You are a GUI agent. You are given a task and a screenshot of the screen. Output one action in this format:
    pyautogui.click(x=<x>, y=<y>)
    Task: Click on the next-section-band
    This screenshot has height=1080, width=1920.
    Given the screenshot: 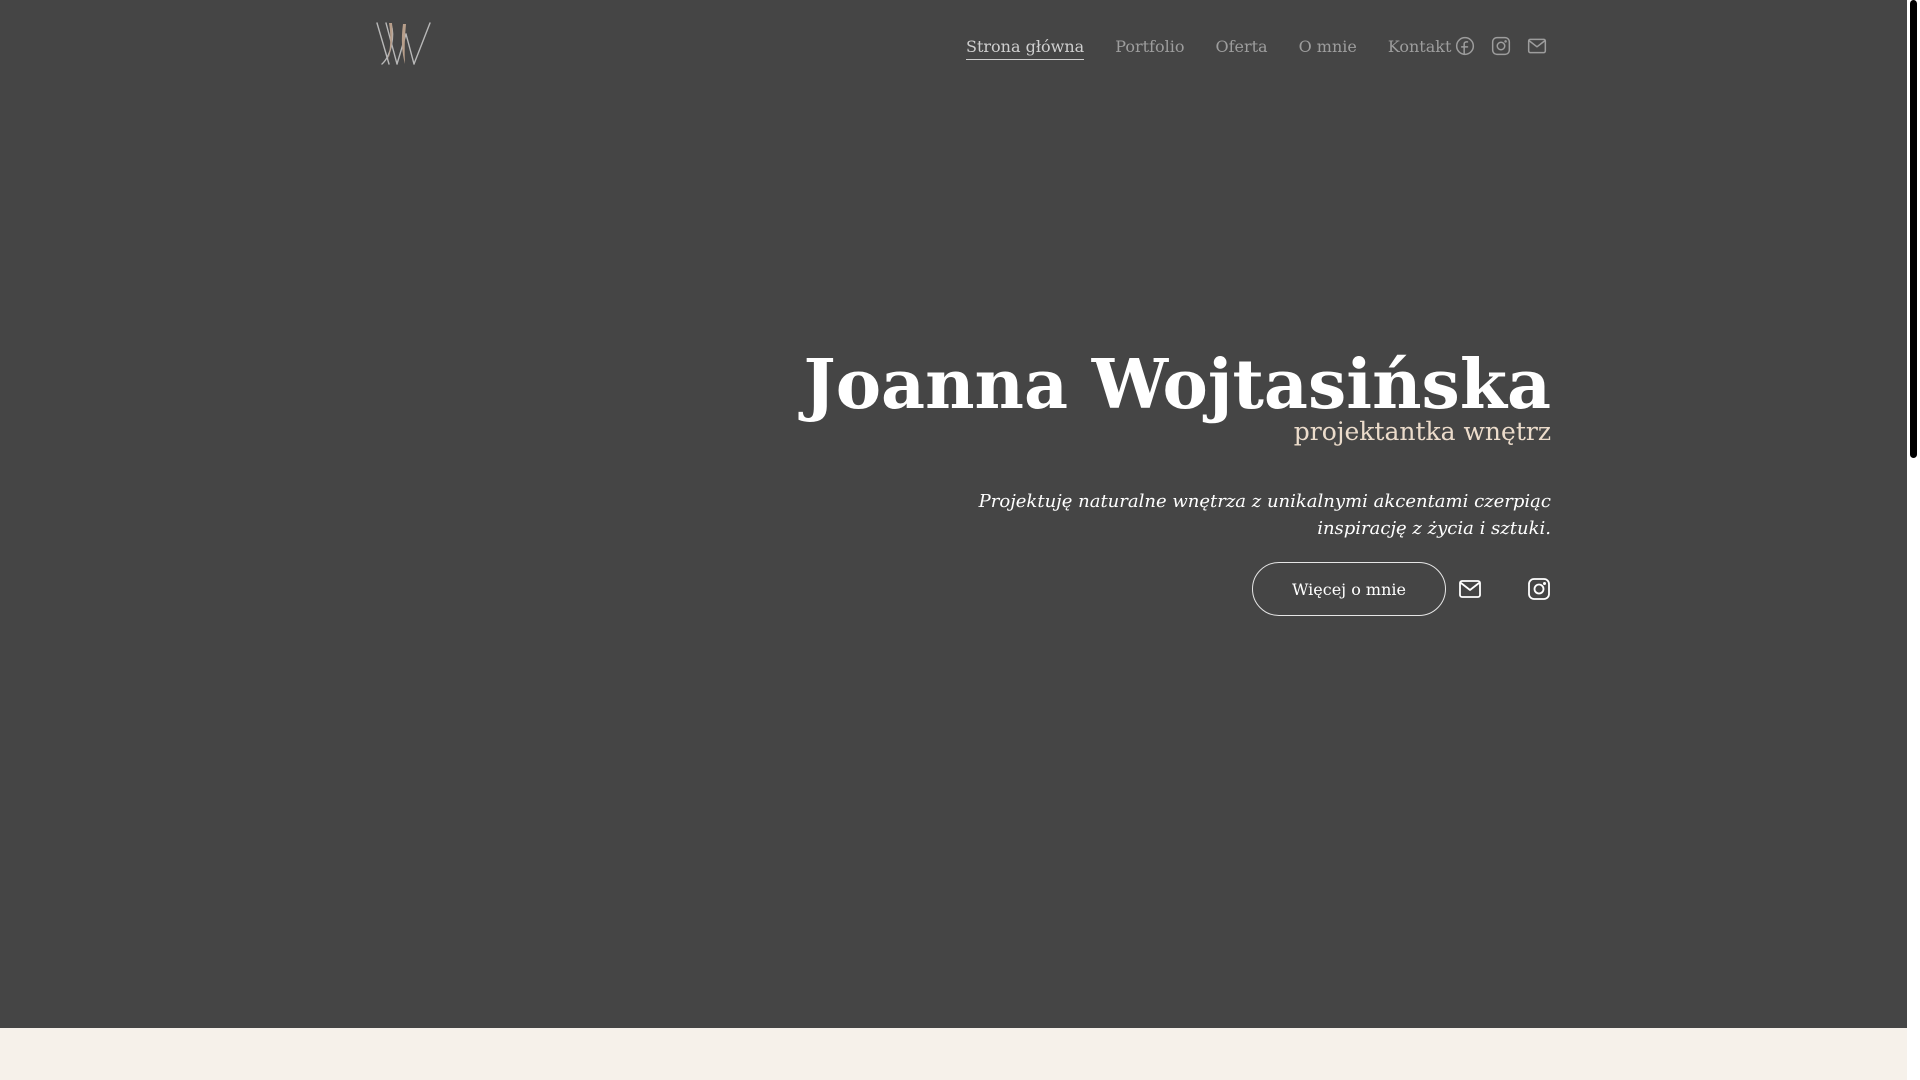 What is the action you would take?
    pyautogui.click(x=953, y=1054)
    